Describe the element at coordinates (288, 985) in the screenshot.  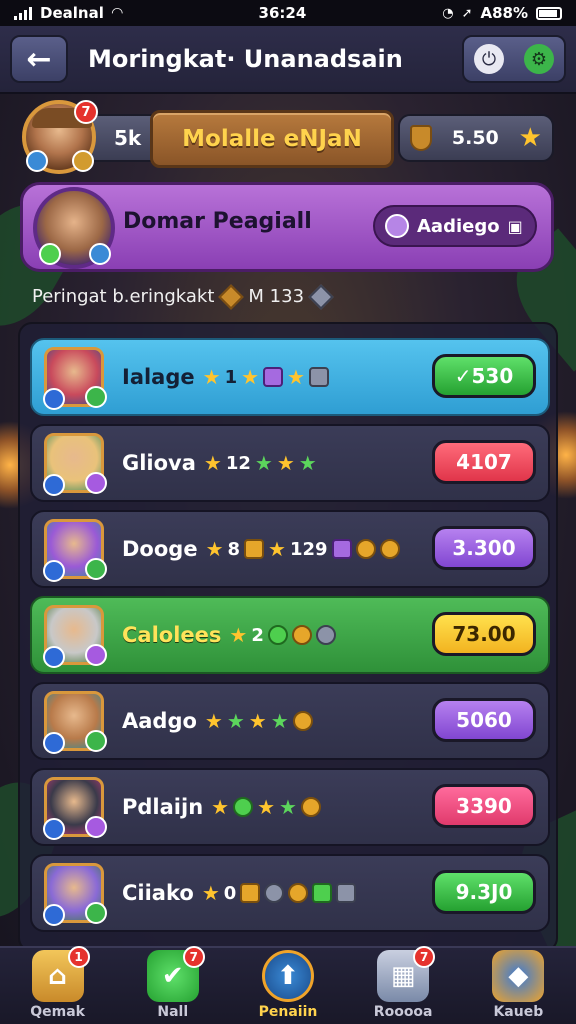
I see `nav-item-penaiin: ⬆ Penaiin` at that location.